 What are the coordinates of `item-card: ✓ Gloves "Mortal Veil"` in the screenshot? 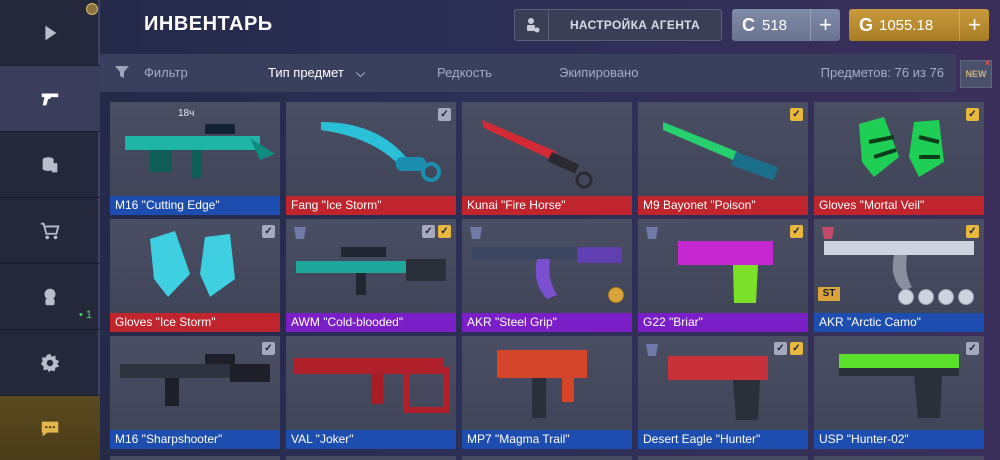 It's located at (899, 158).